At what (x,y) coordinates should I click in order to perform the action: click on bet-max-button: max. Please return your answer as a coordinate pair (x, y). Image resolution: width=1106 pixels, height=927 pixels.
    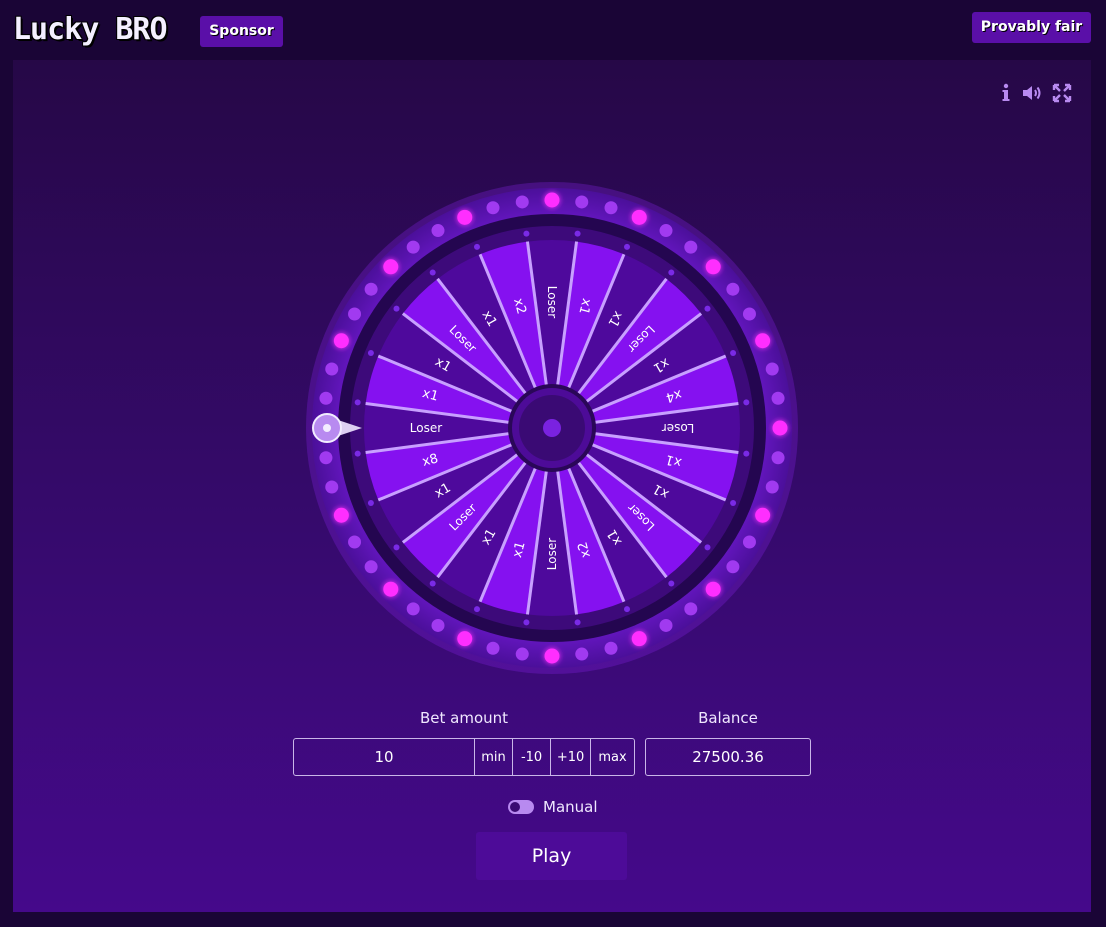
    Looking at the image, I should click on (612, 757).